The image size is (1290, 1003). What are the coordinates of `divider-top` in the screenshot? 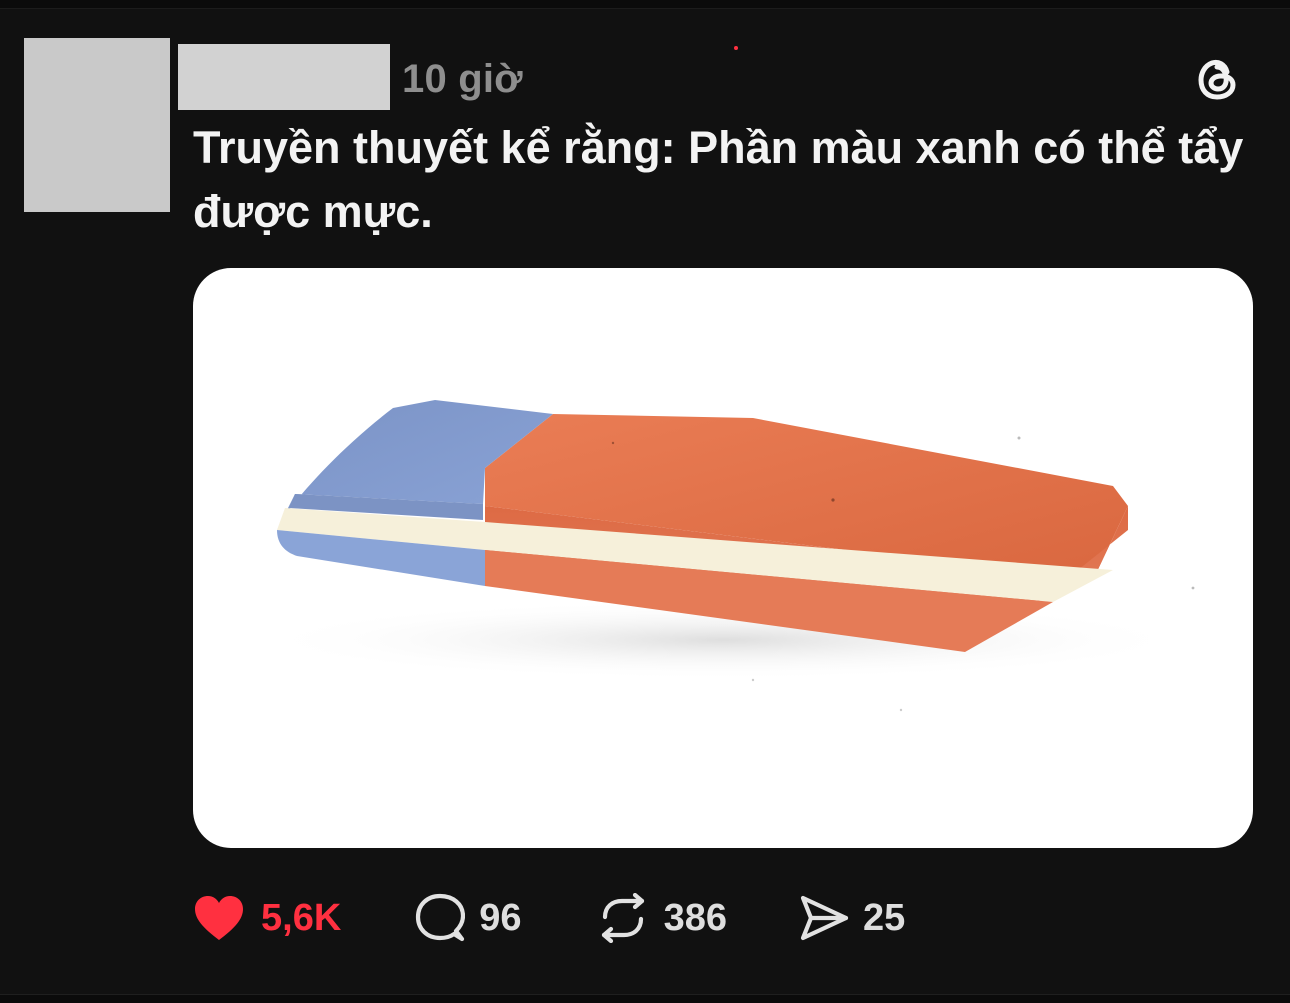 It's located at (645, 4).